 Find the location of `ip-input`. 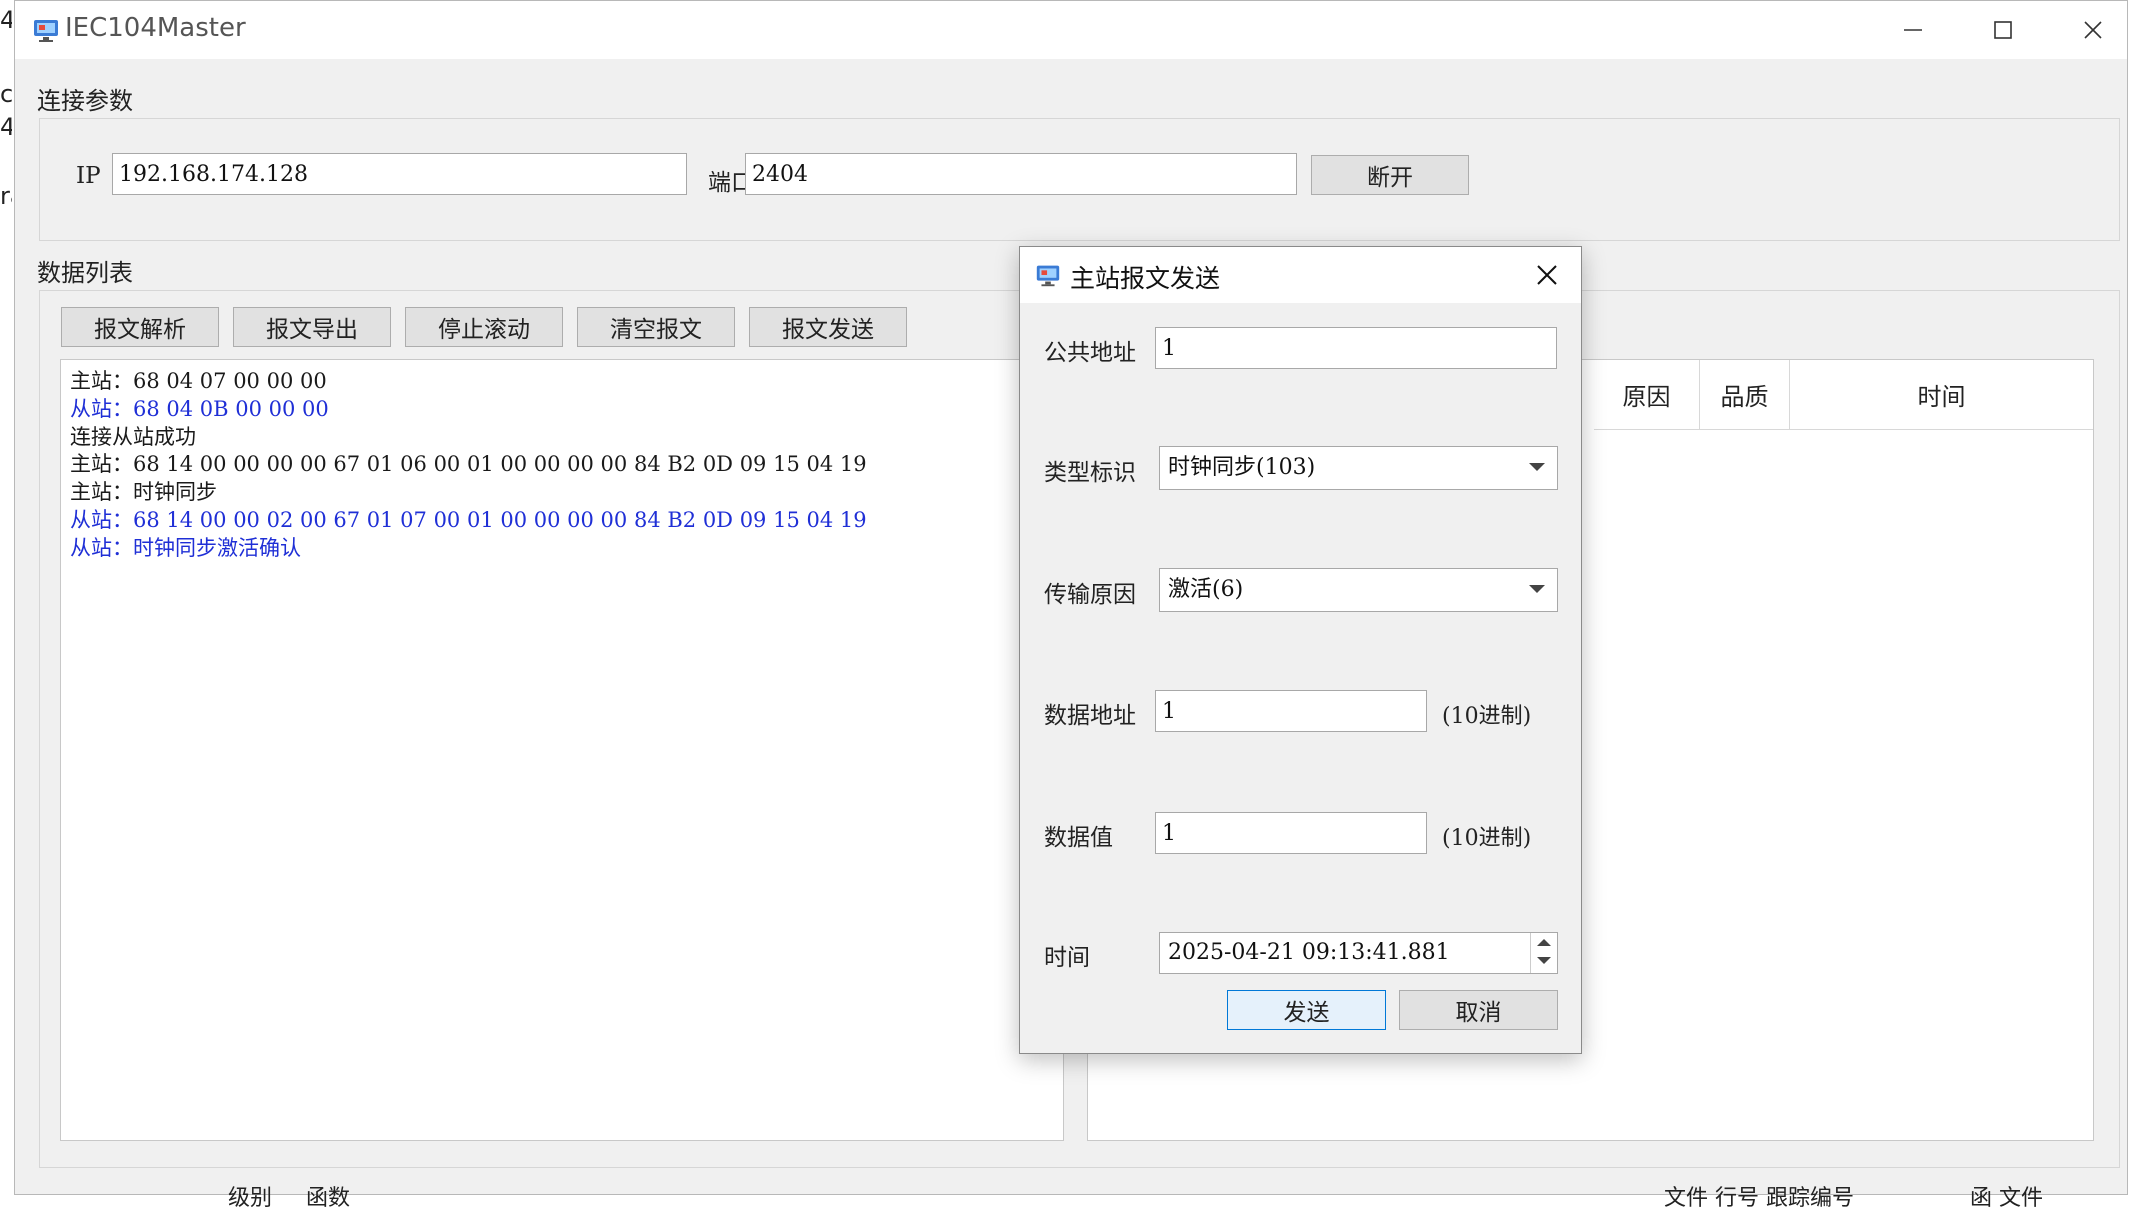

ip-input is located at coordinates (399, 174).